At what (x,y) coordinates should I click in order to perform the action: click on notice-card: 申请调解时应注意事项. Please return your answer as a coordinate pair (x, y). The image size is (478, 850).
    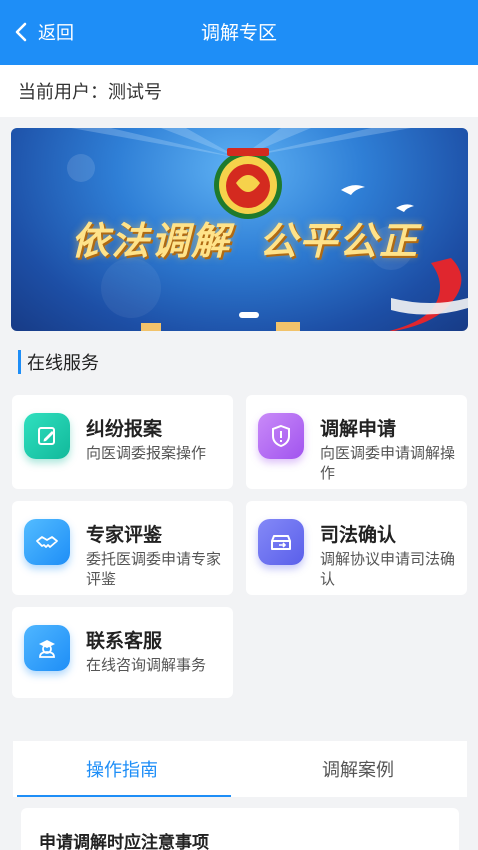
    Looking at the image, I should click on (240, 829).